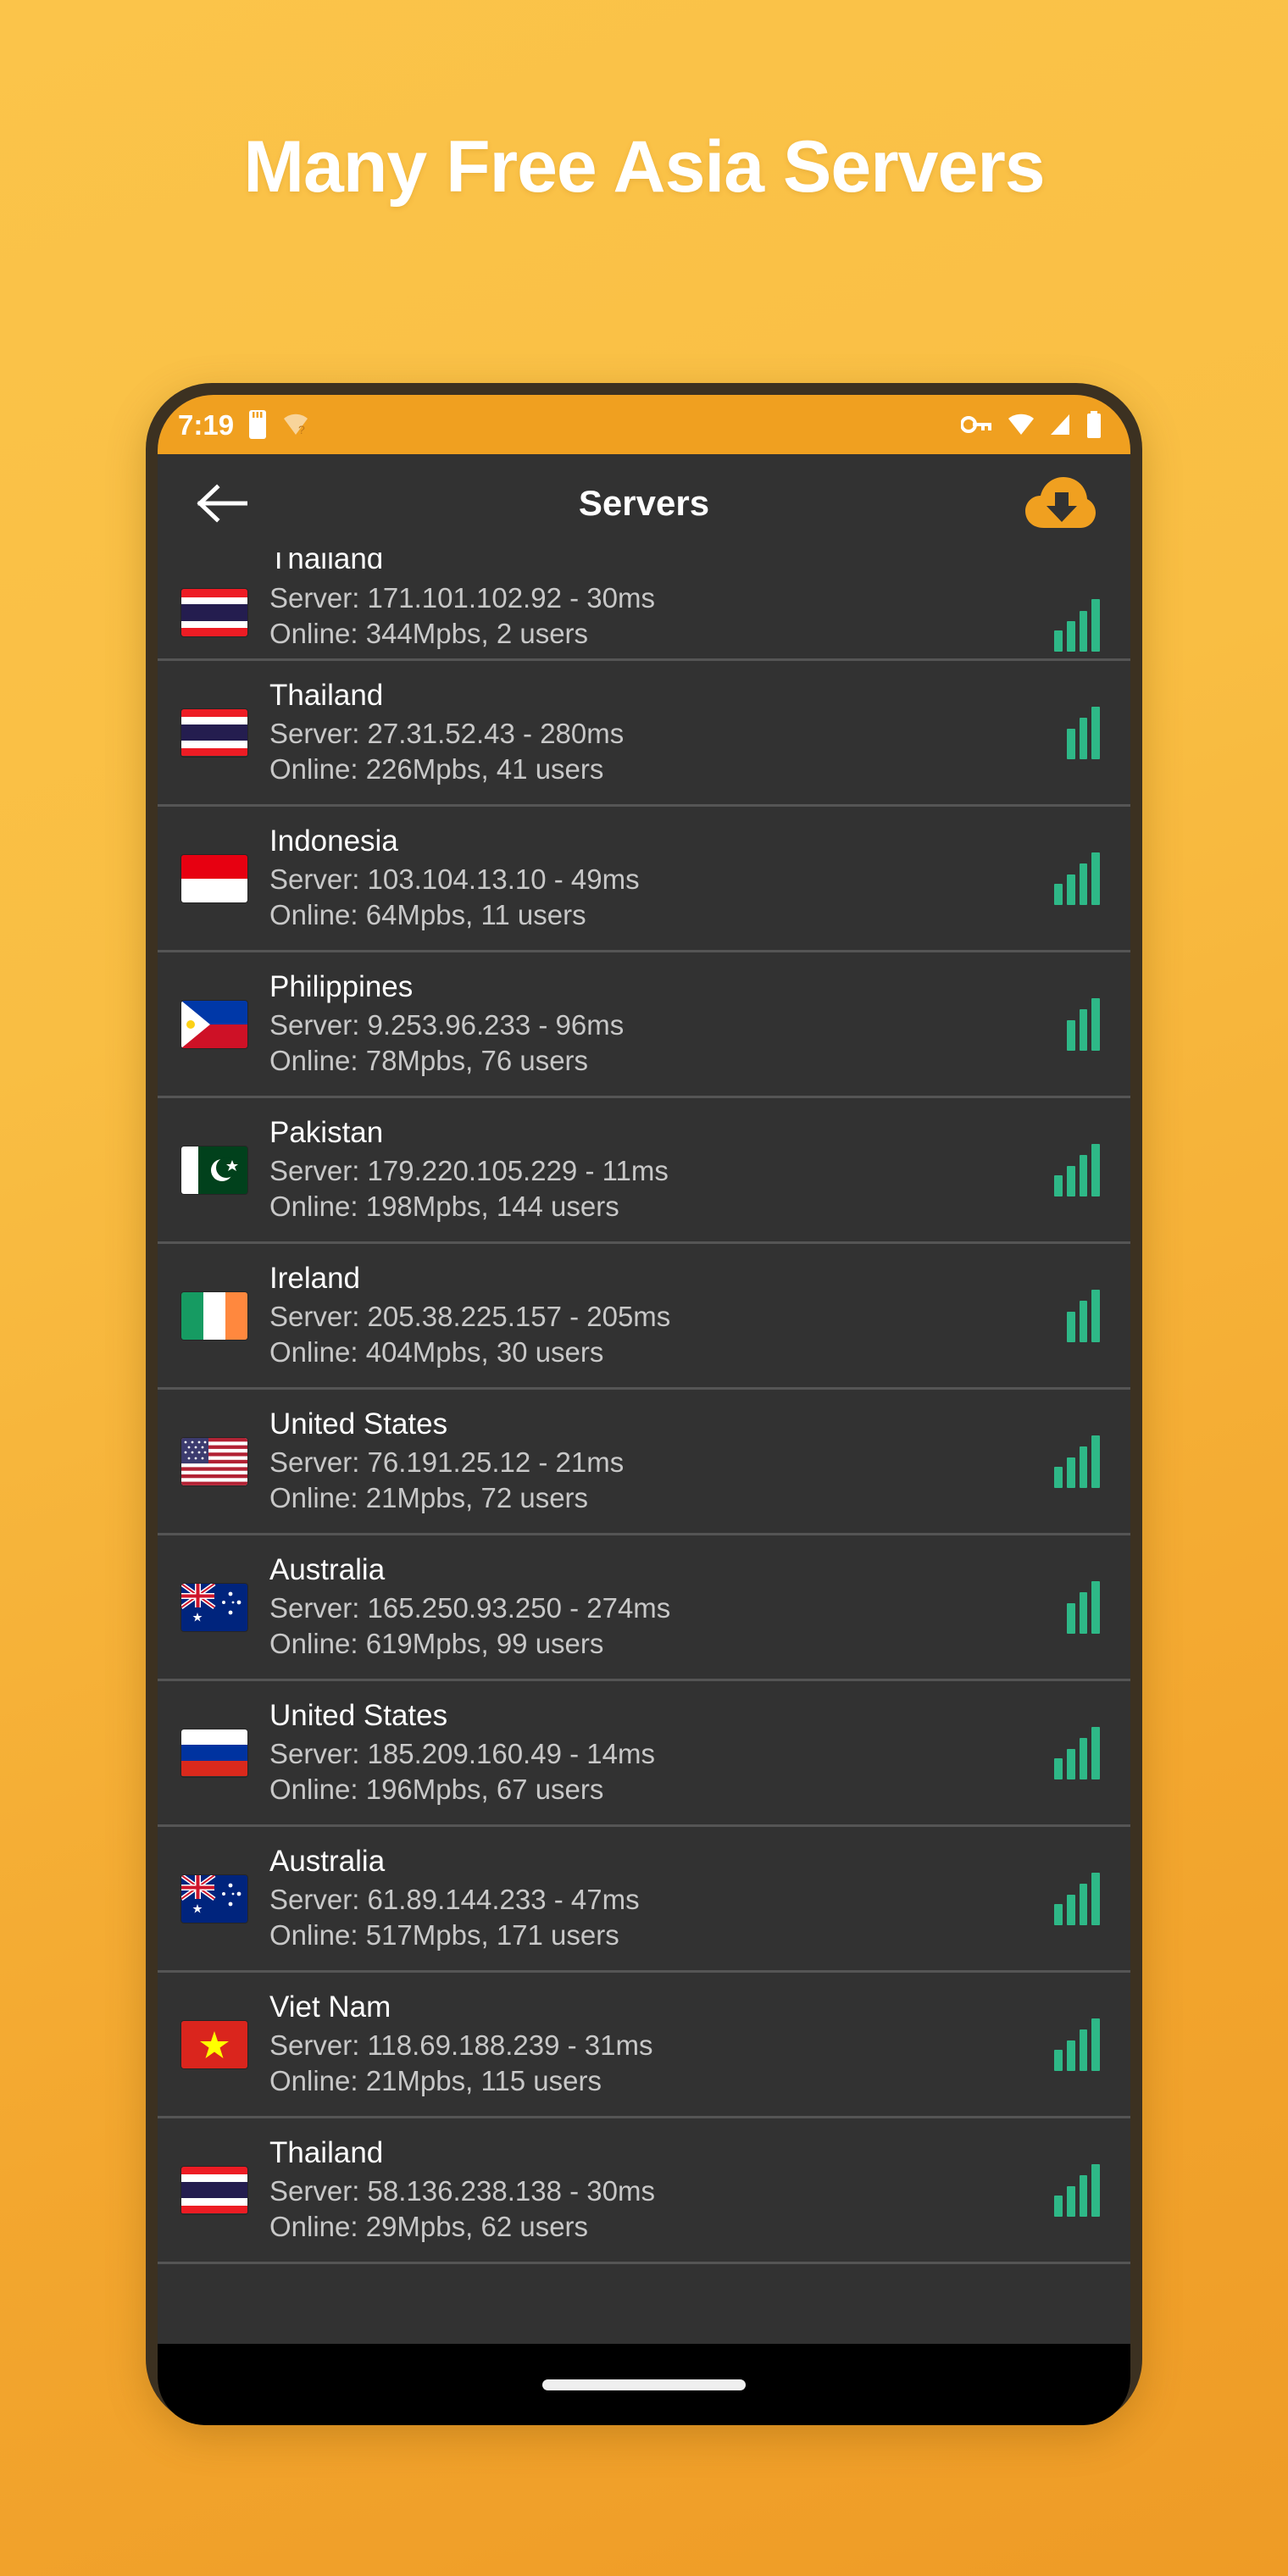 Image resolution: width=1288 pixels, height=2576 pixels. Describe the element at coordinates (436, 769) in the screenshot. I see `server-online-stats: Online: 226Mpbs, 41 users` at that location.